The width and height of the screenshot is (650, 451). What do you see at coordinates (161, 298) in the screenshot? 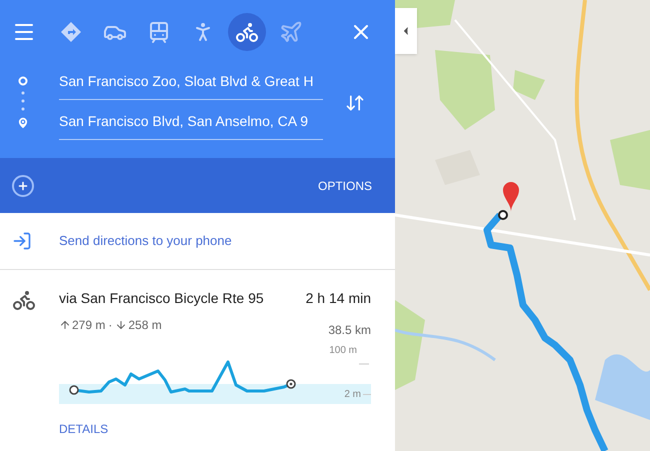
I see `route-name: via San Francisco Bicycle Rte 95` at bounding box center [161, 298].